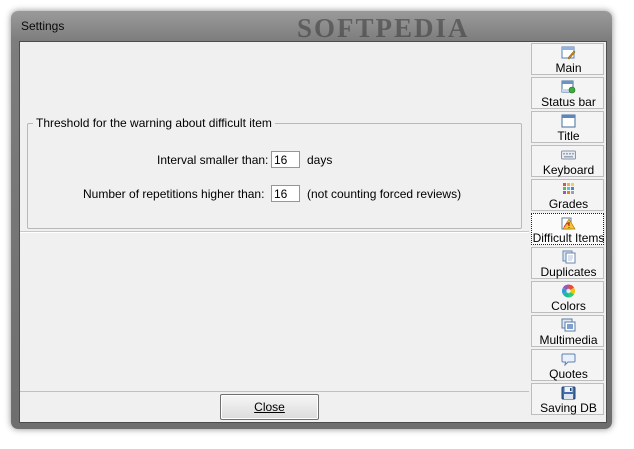 Image resolution: width=634 pixels, height=449 pixels. I want to click on sidebar-item-status-bar: Status bar, so click(567, 93).